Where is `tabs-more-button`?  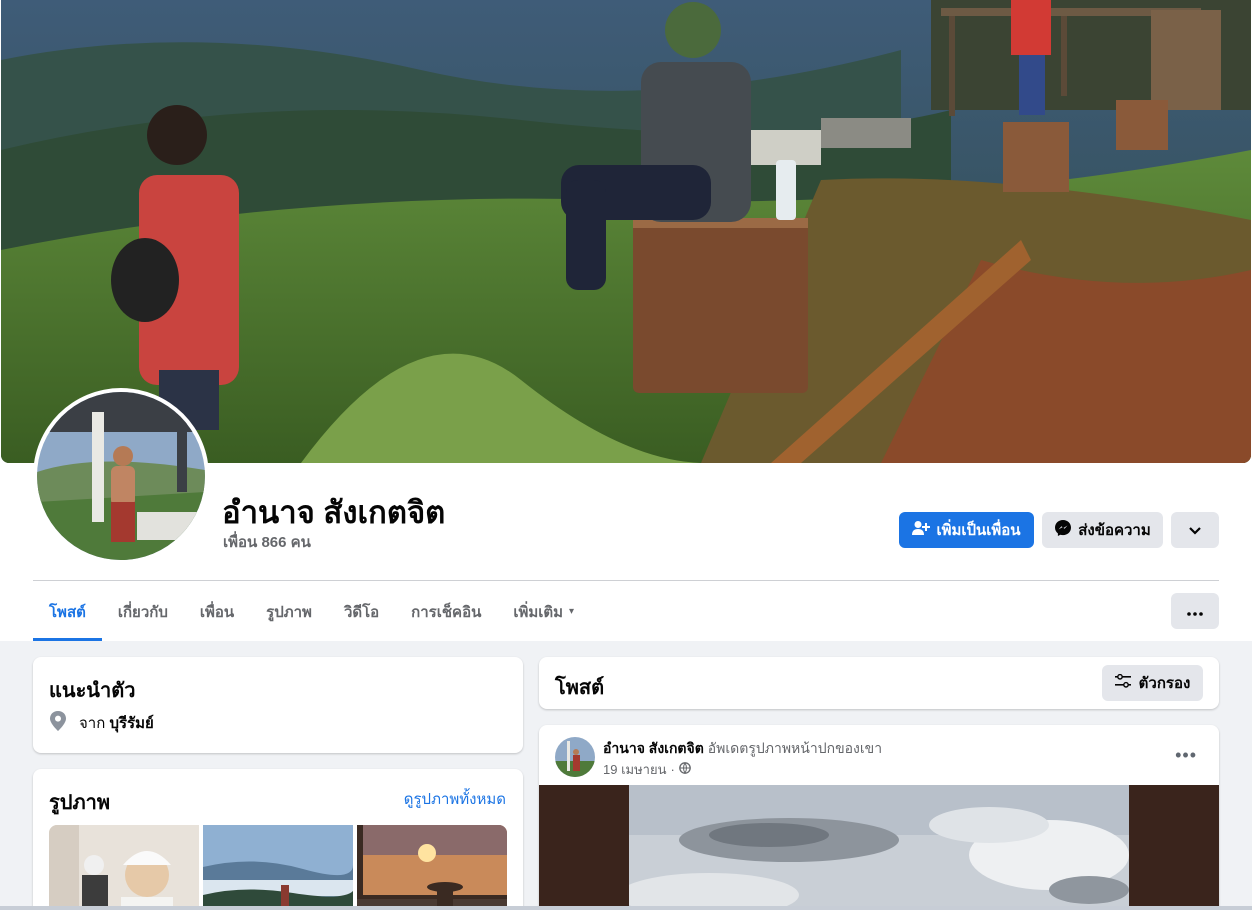
tabs-more-button is located at coordinates (1195, 611).